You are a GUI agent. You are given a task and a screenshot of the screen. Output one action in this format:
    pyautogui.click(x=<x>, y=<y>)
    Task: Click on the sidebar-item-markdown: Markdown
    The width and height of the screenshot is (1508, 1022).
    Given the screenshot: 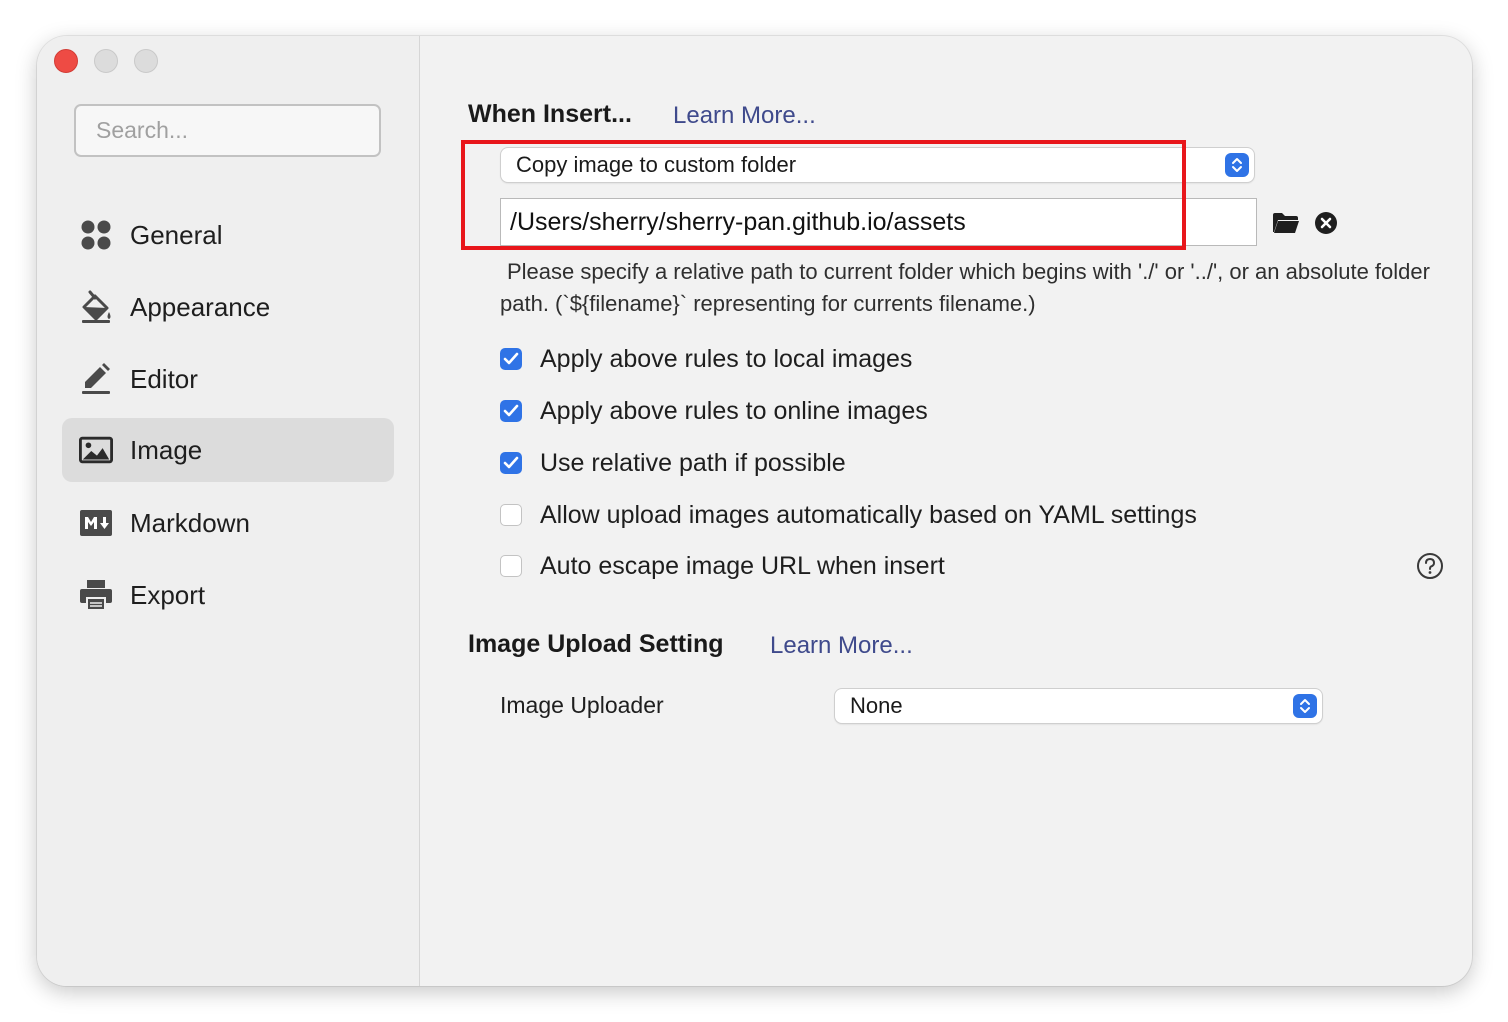 What is the action you would take?
    pyautogui.click(x=228, y=523)
    